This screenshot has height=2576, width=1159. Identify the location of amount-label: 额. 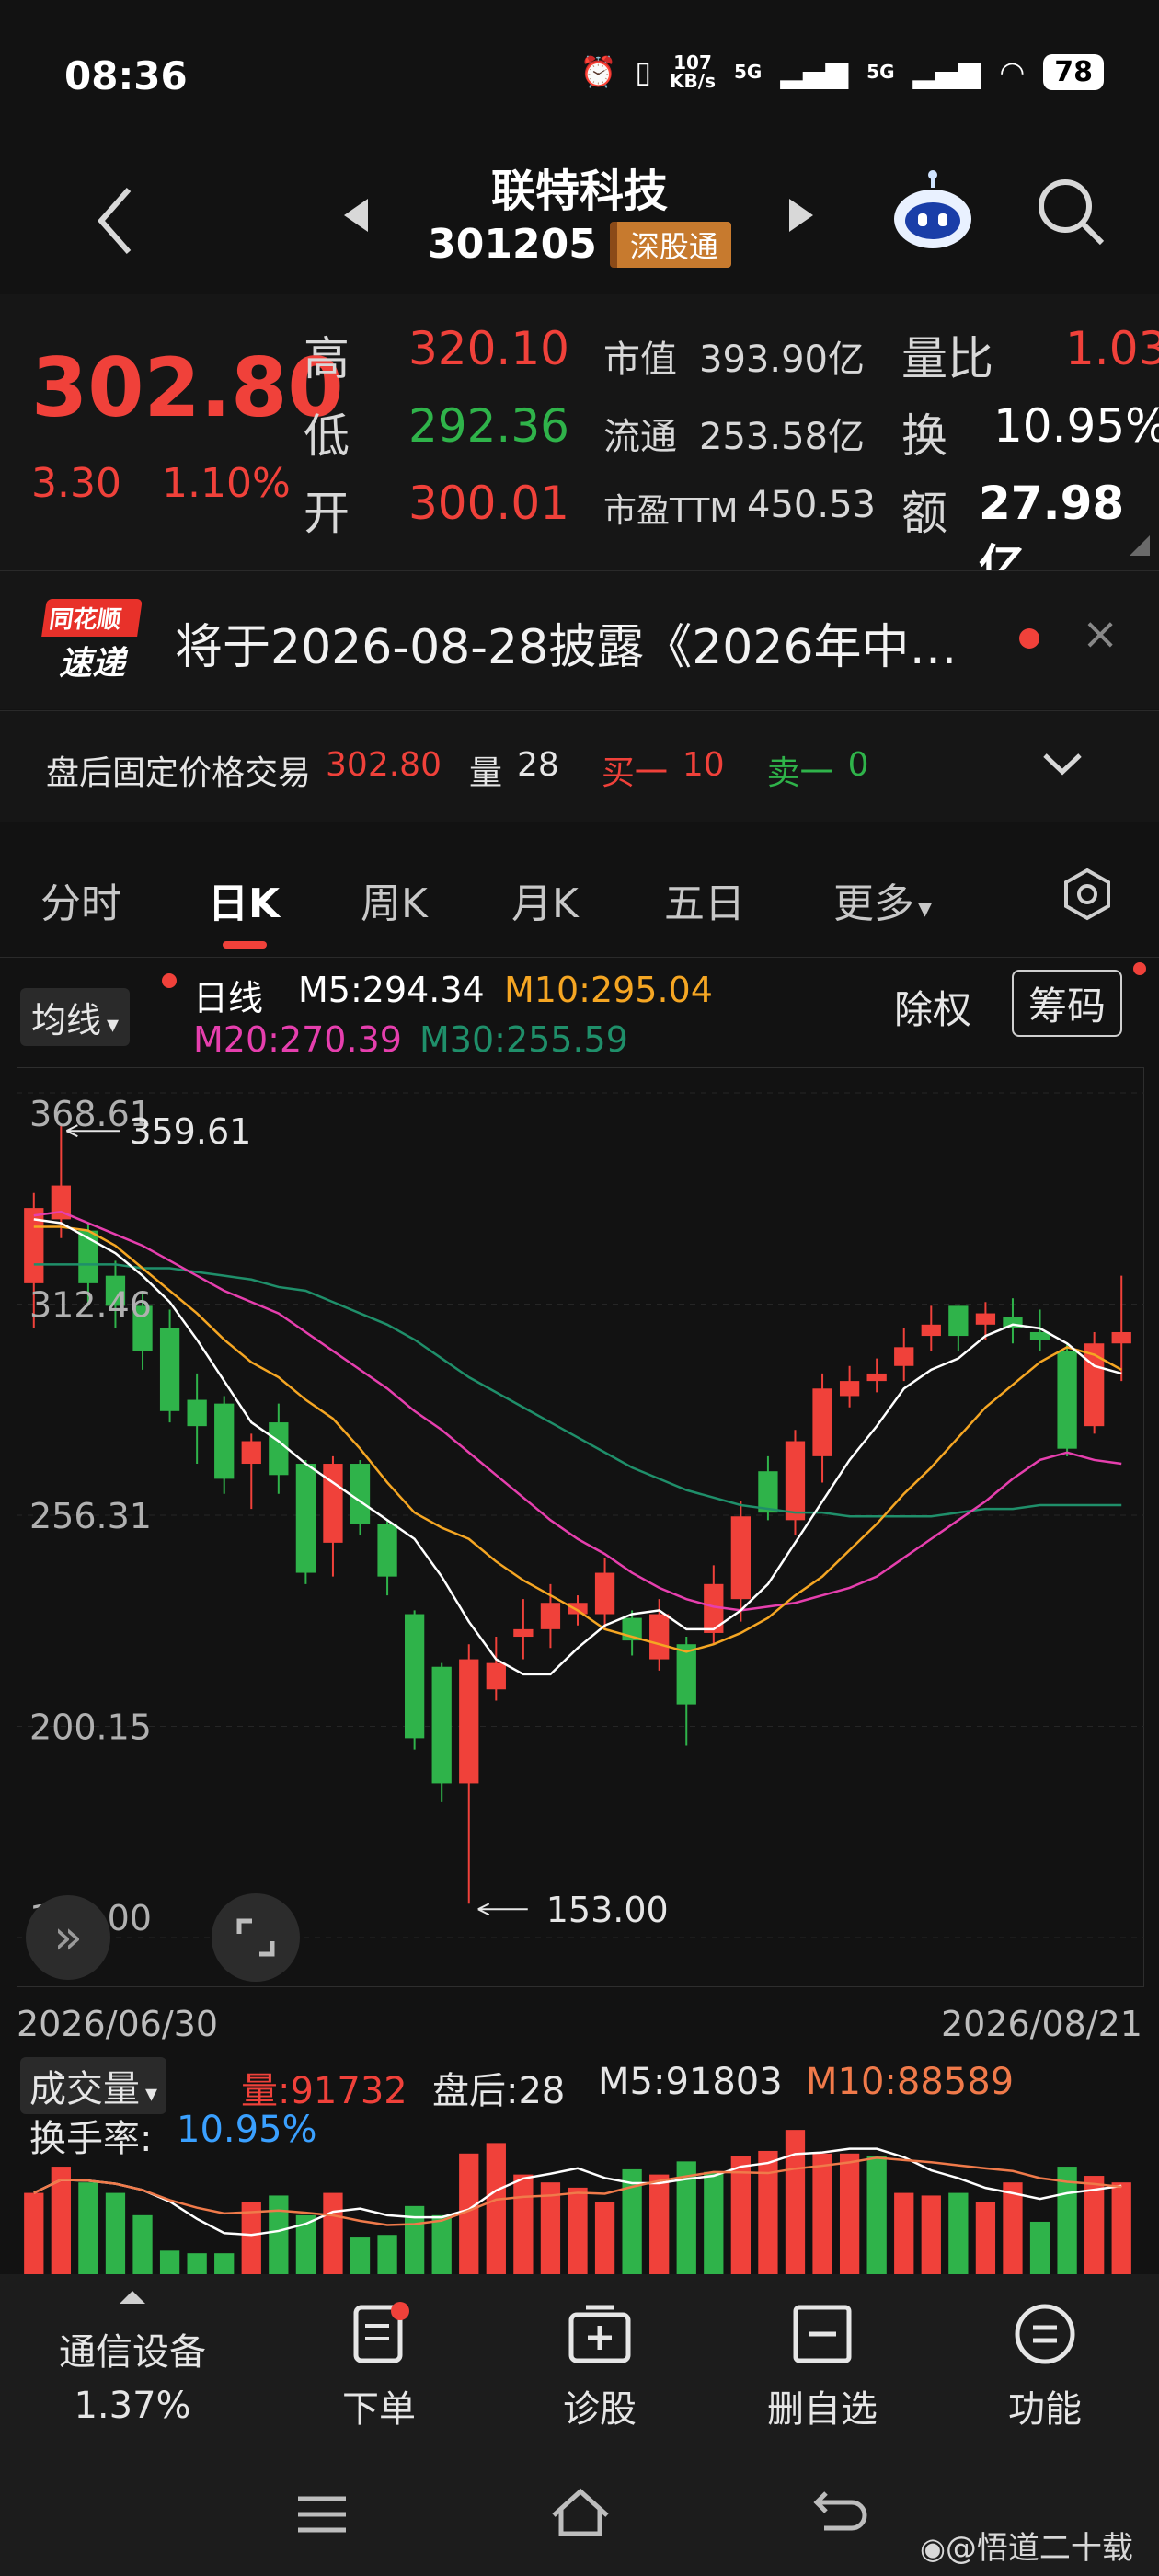
(924, 513).